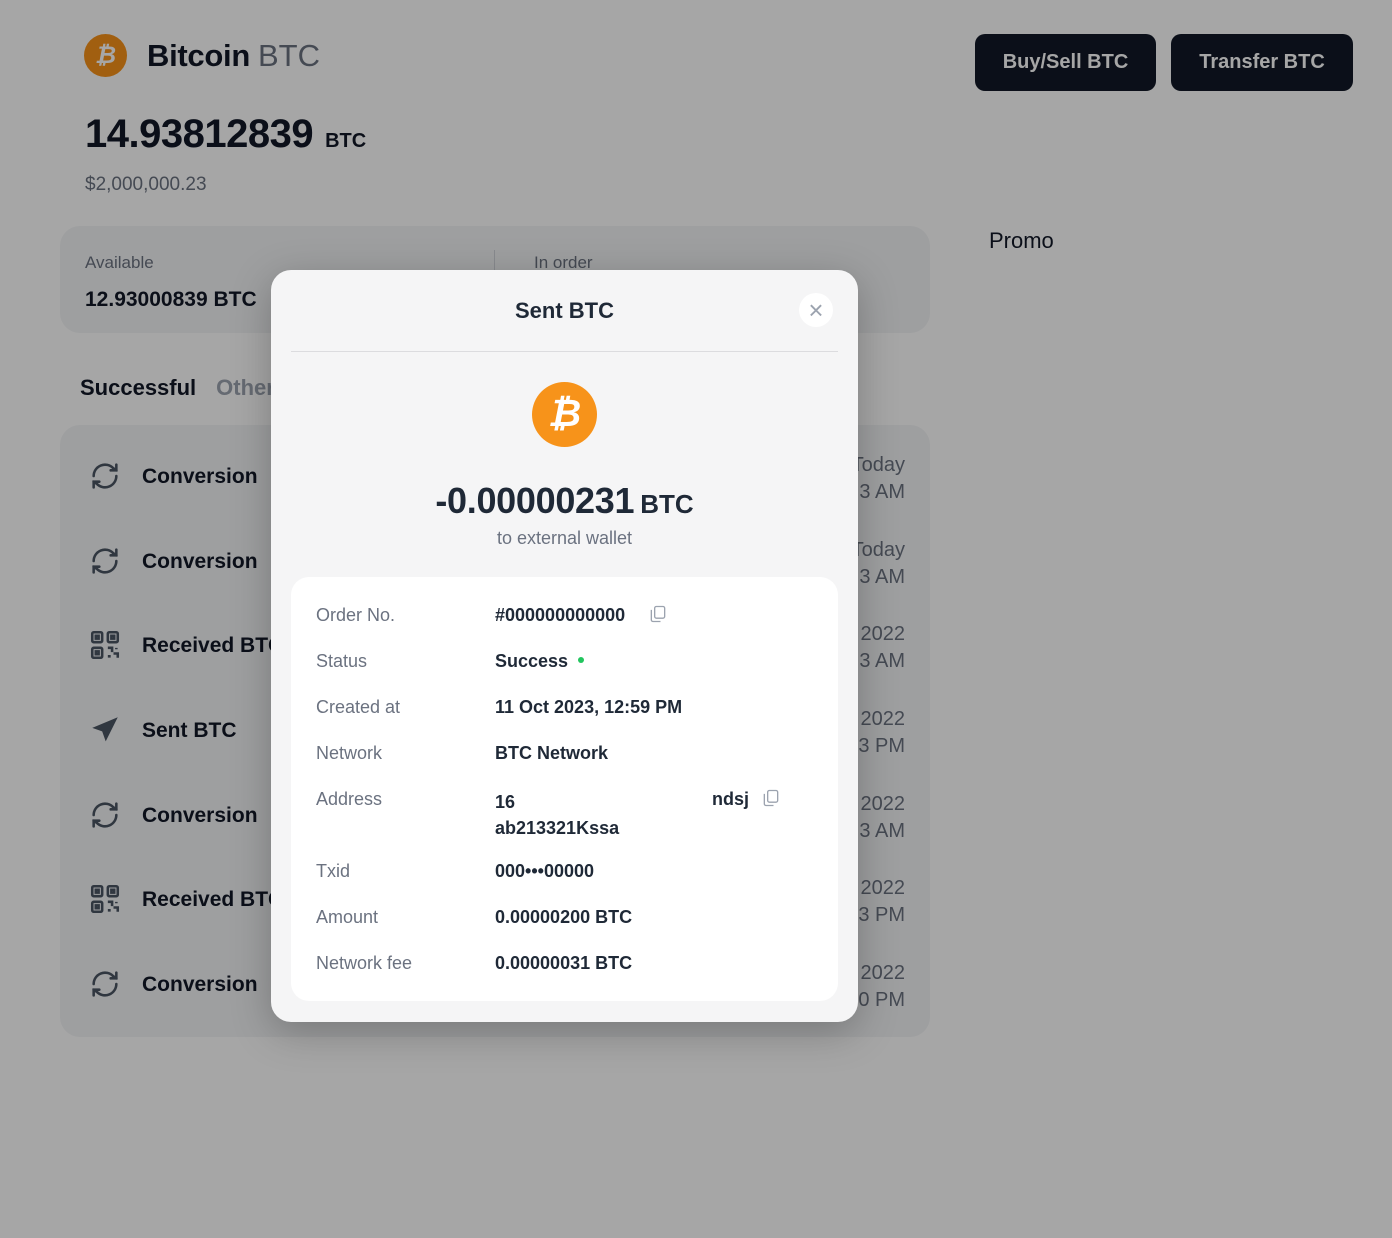 The width and height of the screenshot is (1392, 1238). Describe the element at coordinates (505, 802) in the screenshot. I see `address-line1: 16` at that location.